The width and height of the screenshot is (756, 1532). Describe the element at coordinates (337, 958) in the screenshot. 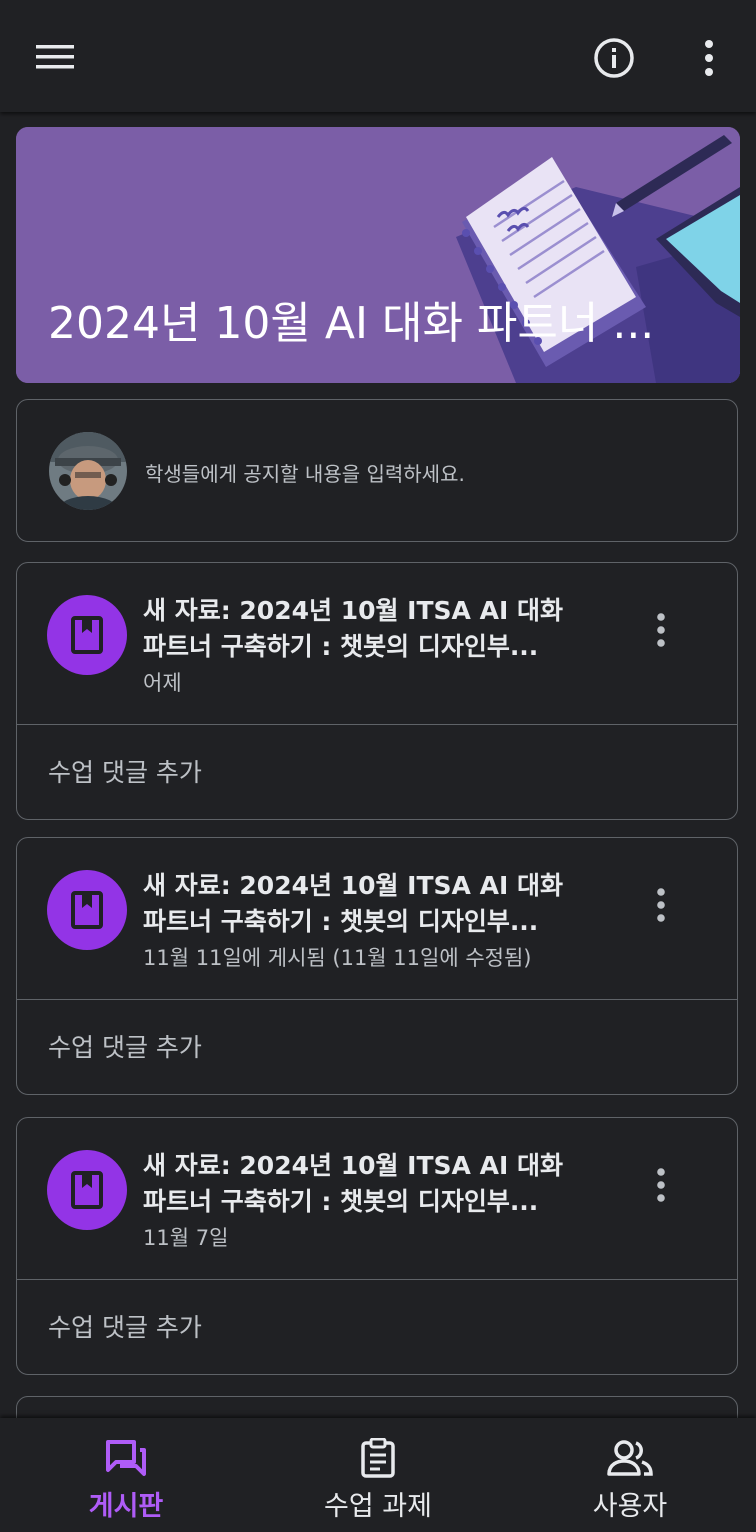

I see `post-date: 11월 11일에 게시됨 (11월 11일에 수정됨)` at that location.